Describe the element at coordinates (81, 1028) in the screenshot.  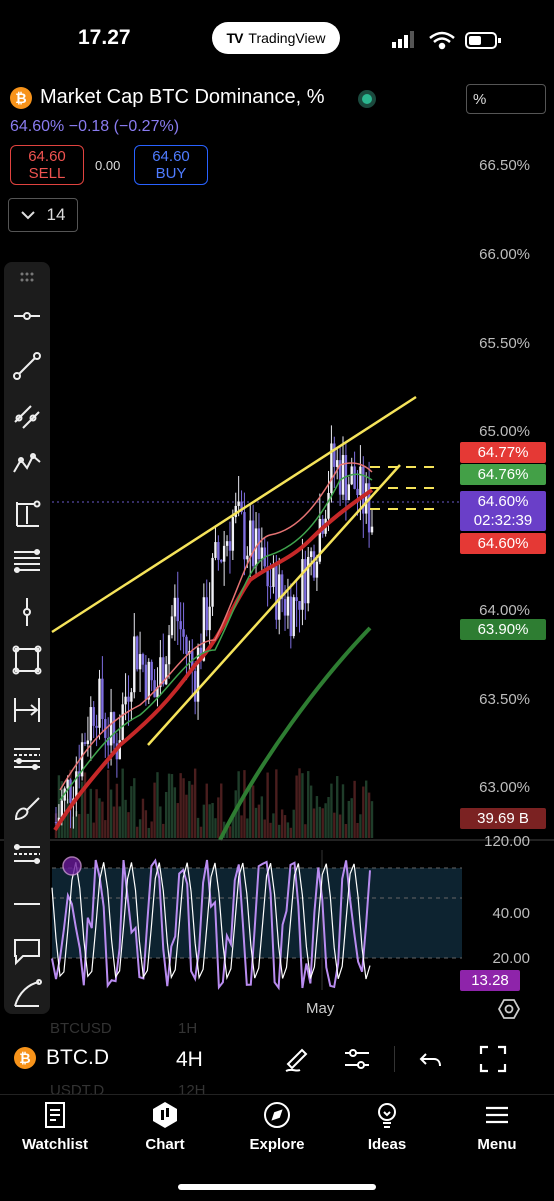
I see `ghost-symbol: BTCUSD` at that location.